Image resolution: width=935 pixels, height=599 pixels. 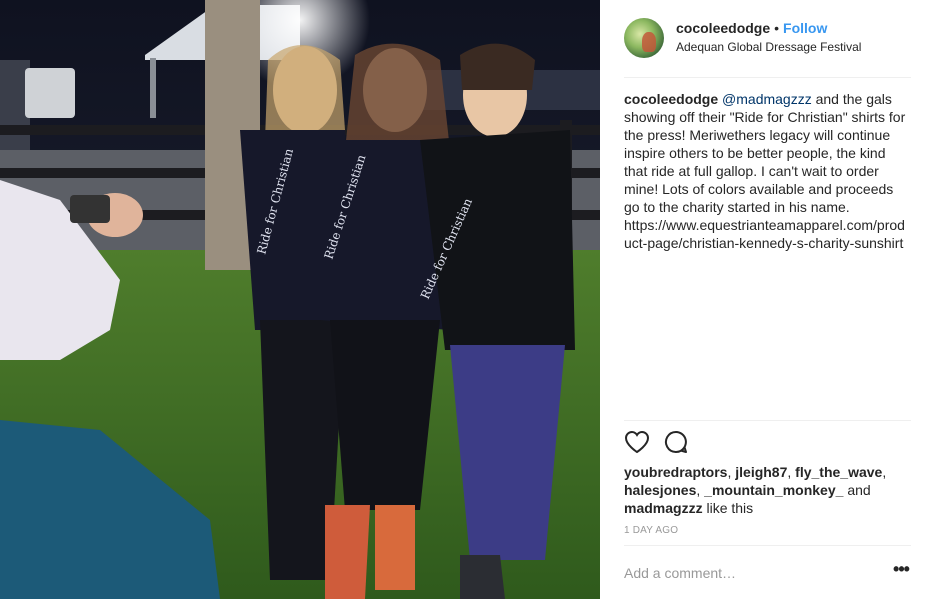 I want to click on location-link: Adequan Global Dressage Festival, so click(x=768, y=47).